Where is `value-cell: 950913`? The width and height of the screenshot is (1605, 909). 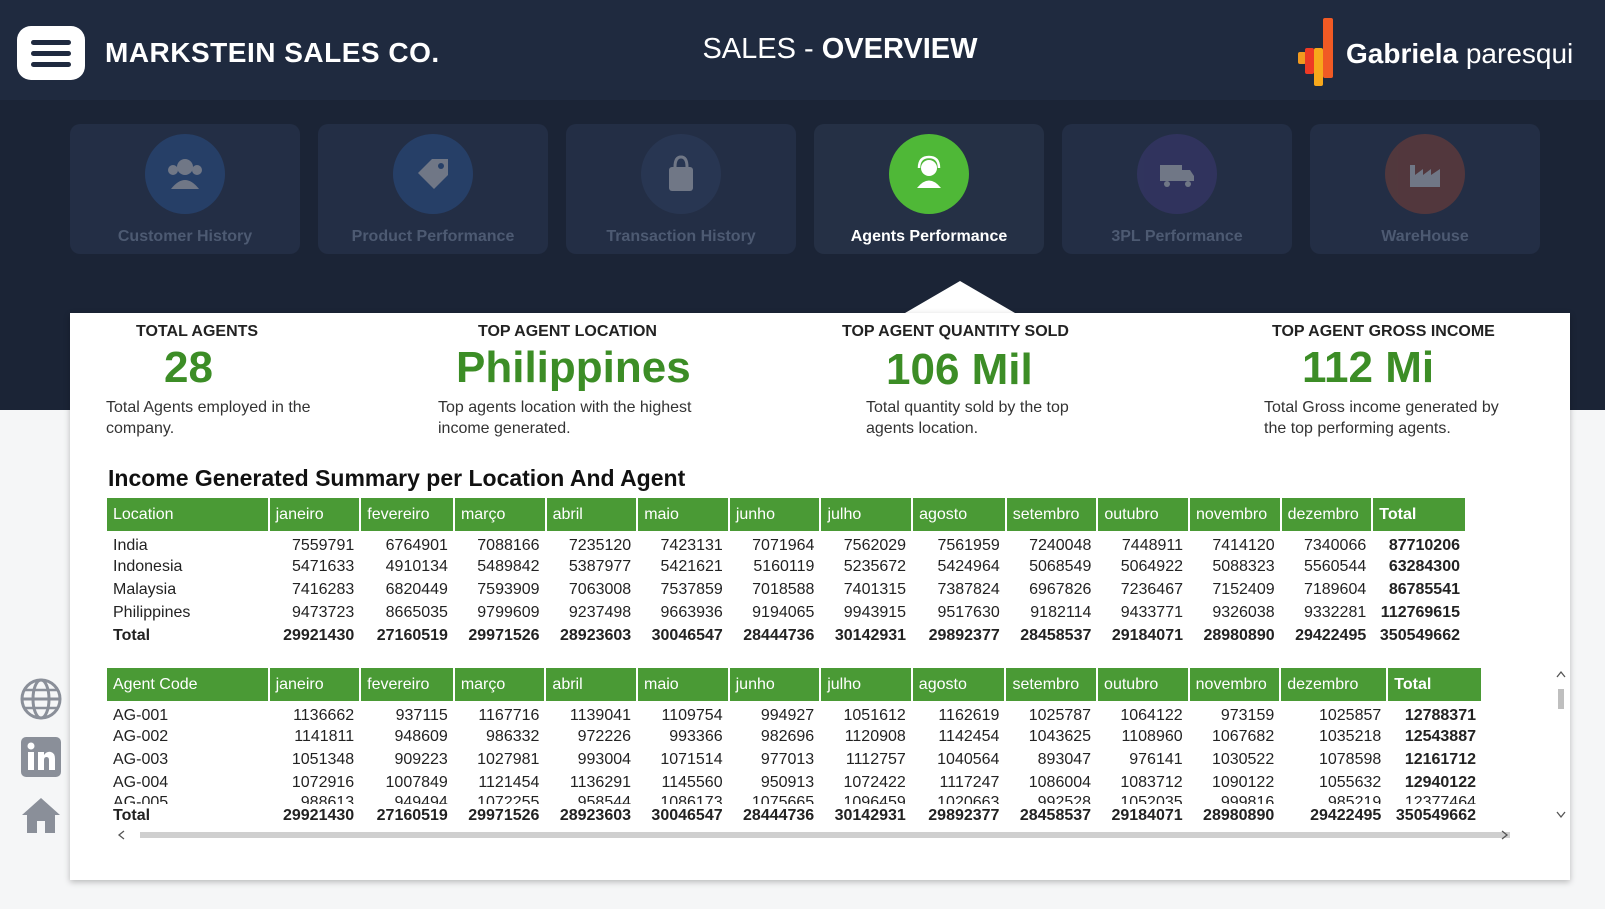
value-cell: 950913 is located at coordinates (787, 782).